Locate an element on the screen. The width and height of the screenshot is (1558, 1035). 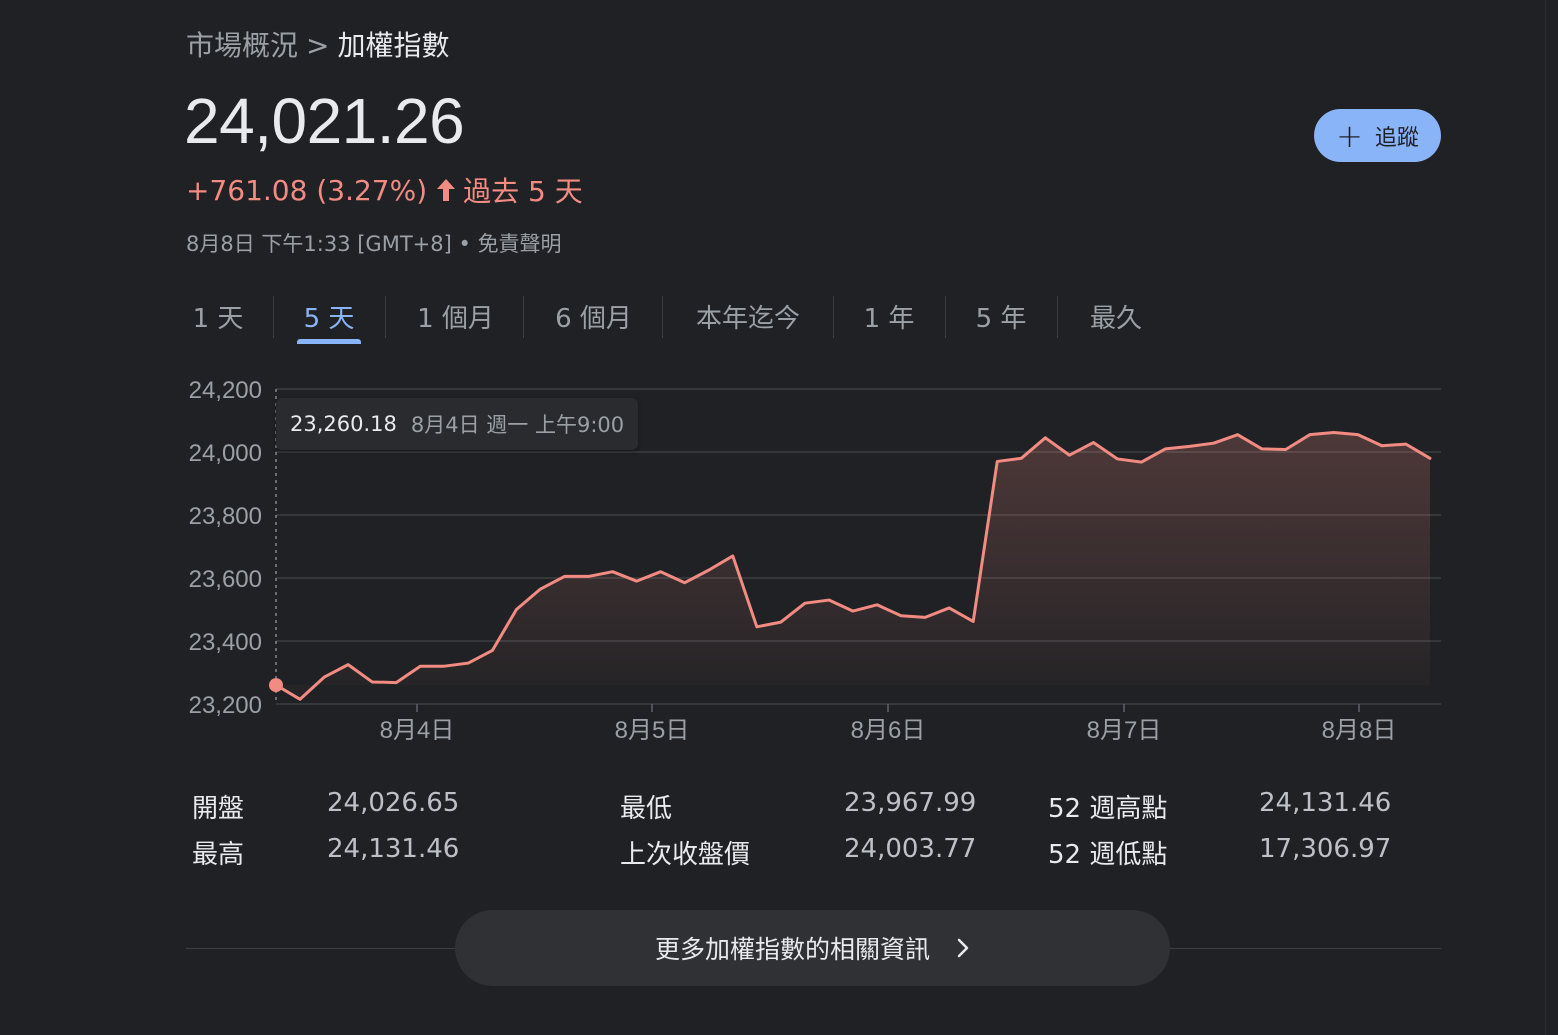
x-tick-label: 8月7日 is located at coordinates (1124, 730).